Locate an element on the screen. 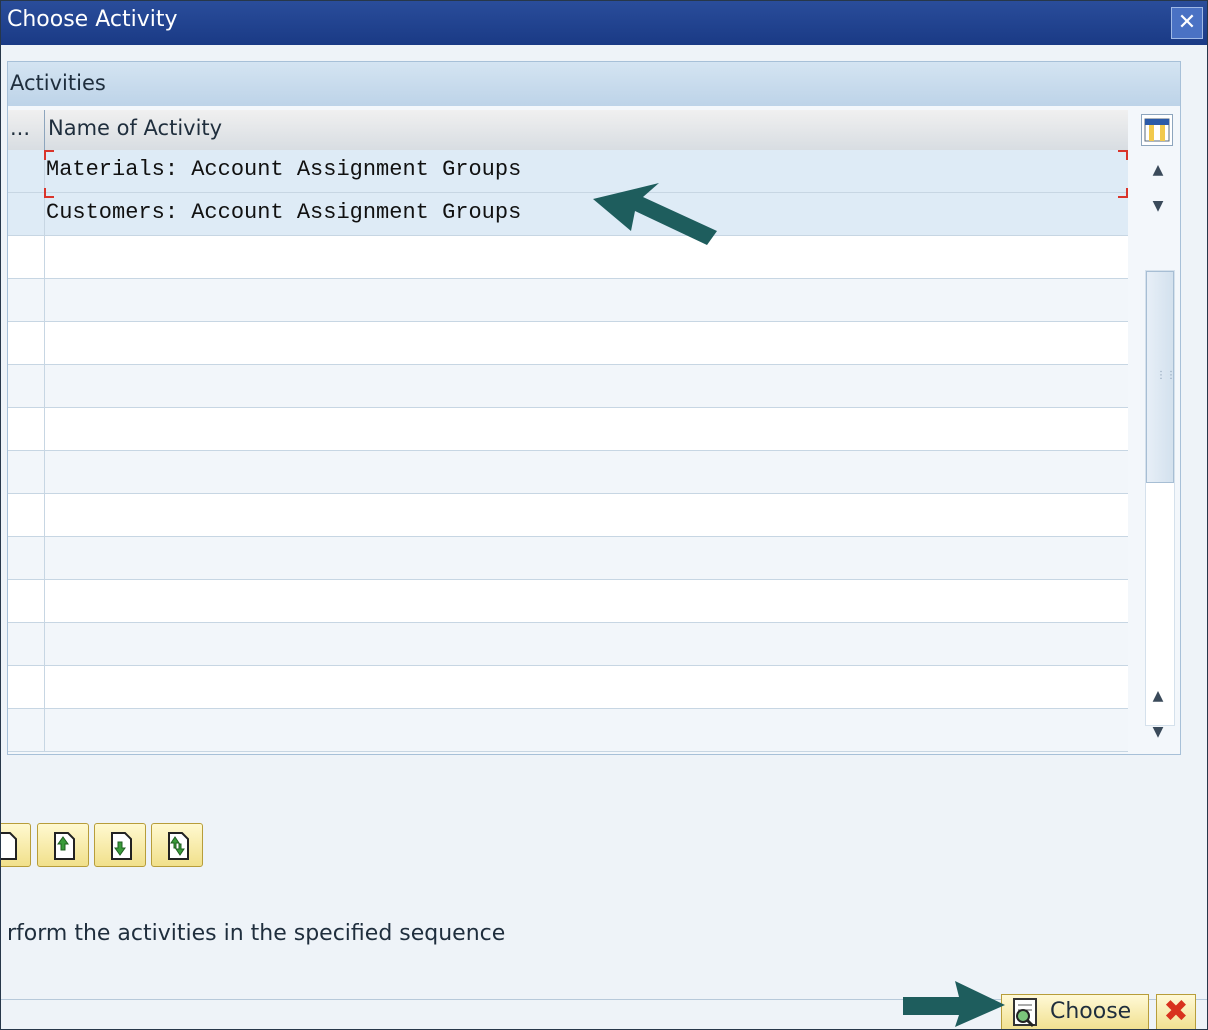  choose-button-label: Choose is located at coordinates (1091, 1011).